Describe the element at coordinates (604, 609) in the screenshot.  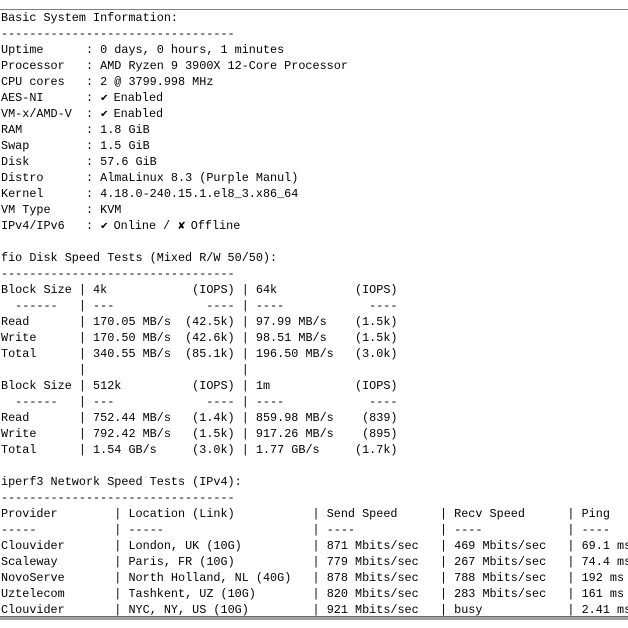
I see `table-cell: 2.41 ms` at that location.